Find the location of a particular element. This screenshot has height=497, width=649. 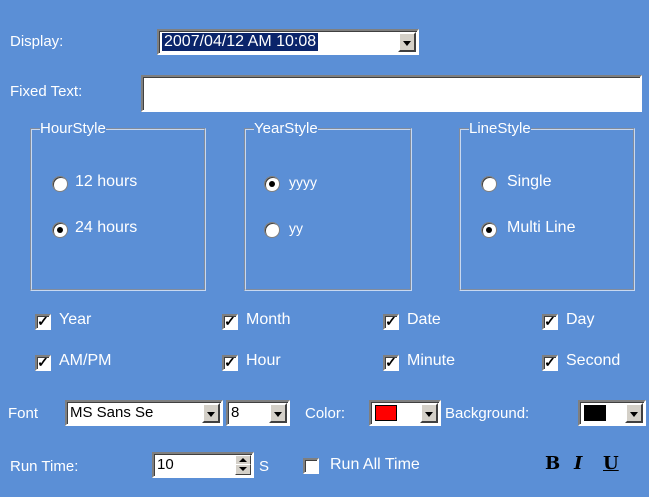

fixed-text-label: Fixed Text: is located at coordinates (46, 91).